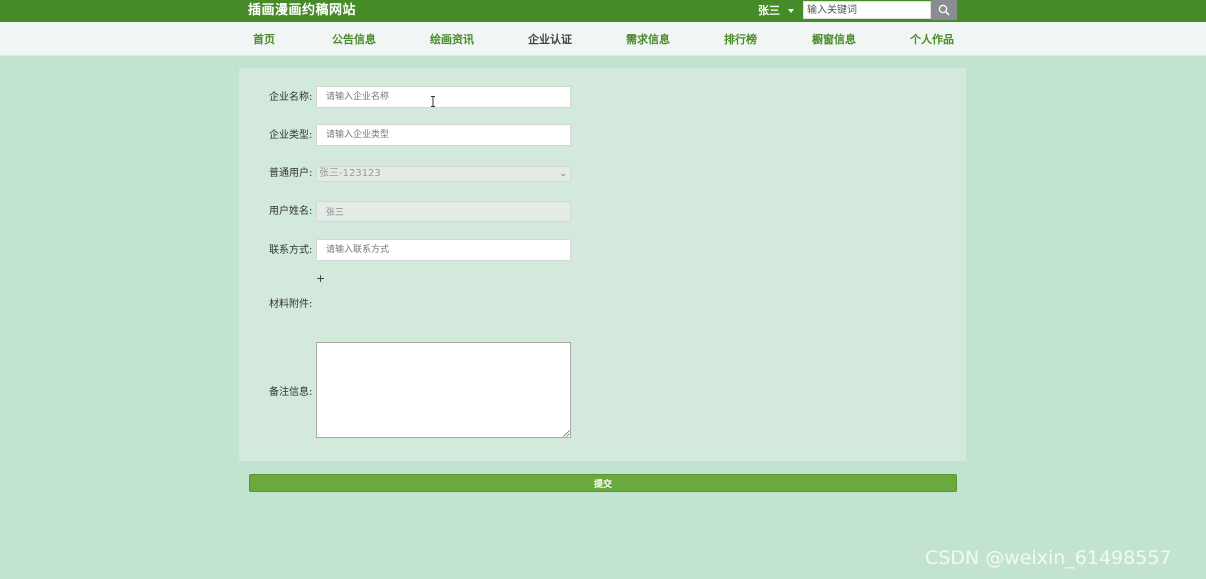 The height and width of the screenshot is (579, 1206). What do you see at coordinates (443, 390) in the screenshot?
I see `remark-textarea` at bounding box center [443, 390].